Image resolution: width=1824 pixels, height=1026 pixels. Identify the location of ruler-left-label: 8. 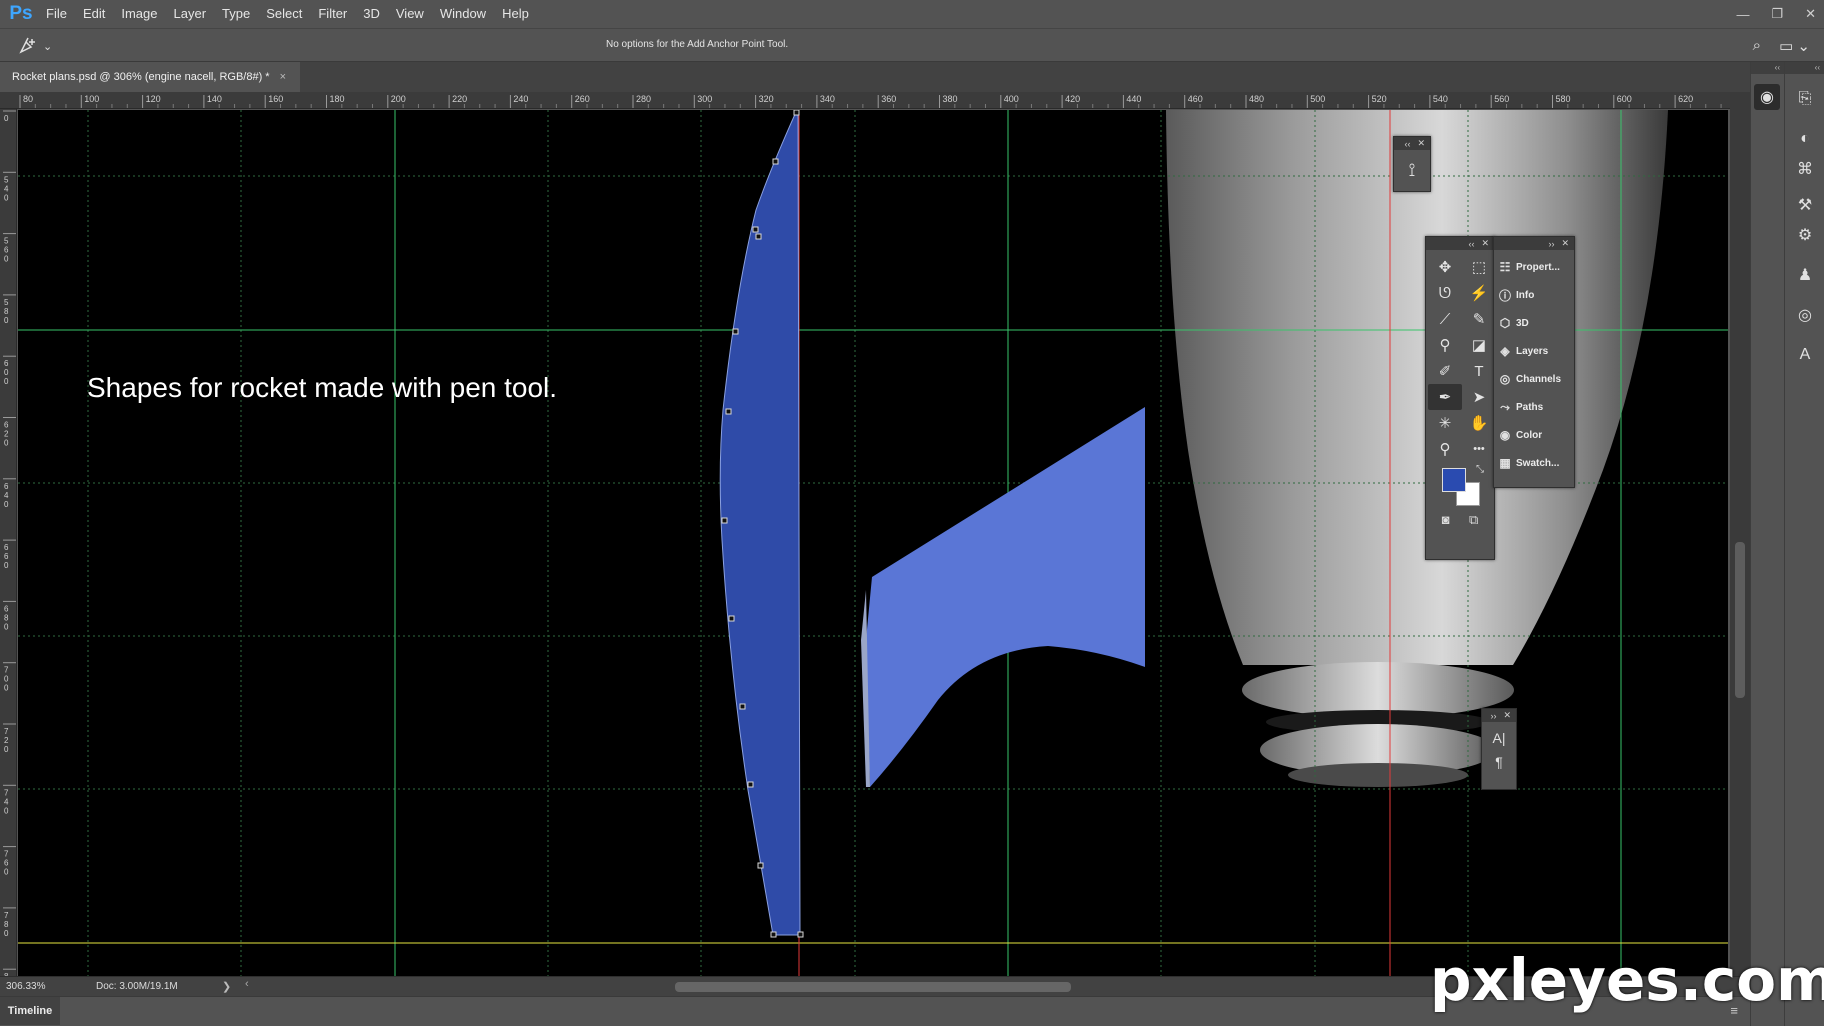
(6, 311).